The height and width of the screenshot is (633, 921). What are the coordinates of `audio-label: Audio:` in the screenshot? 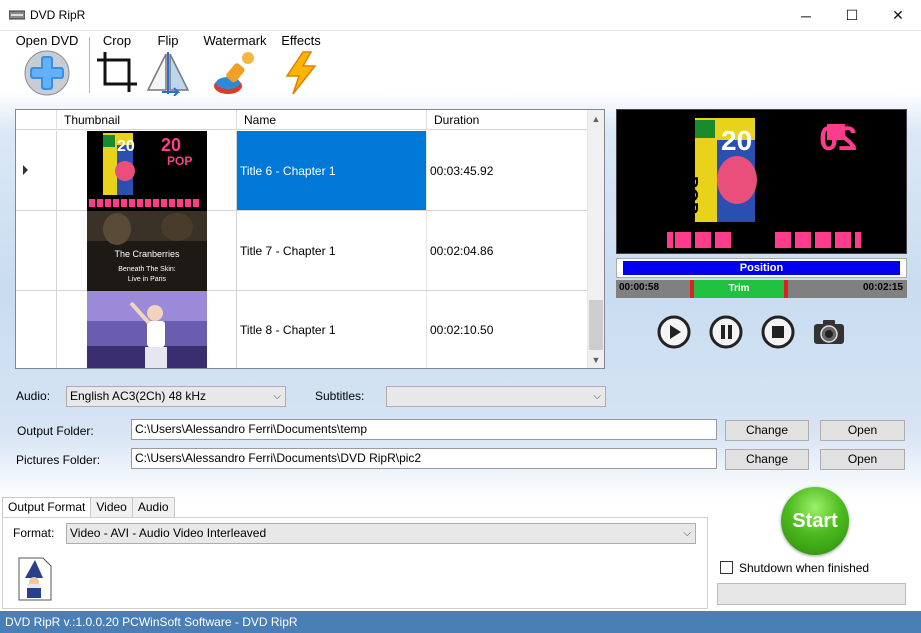 It's located at (33, 396).